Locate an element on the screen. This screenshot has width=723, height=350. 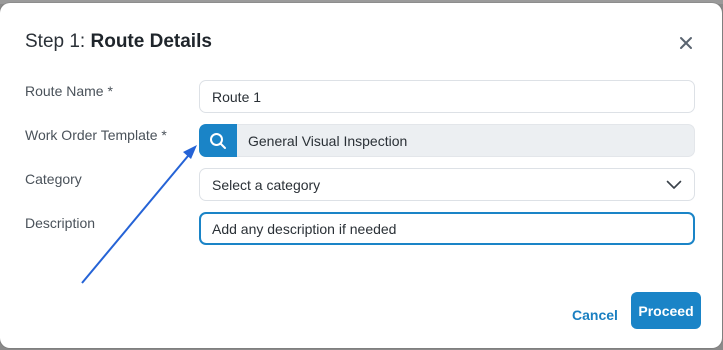
route-name-label: Route Name * is located at coordinates (69, 91).